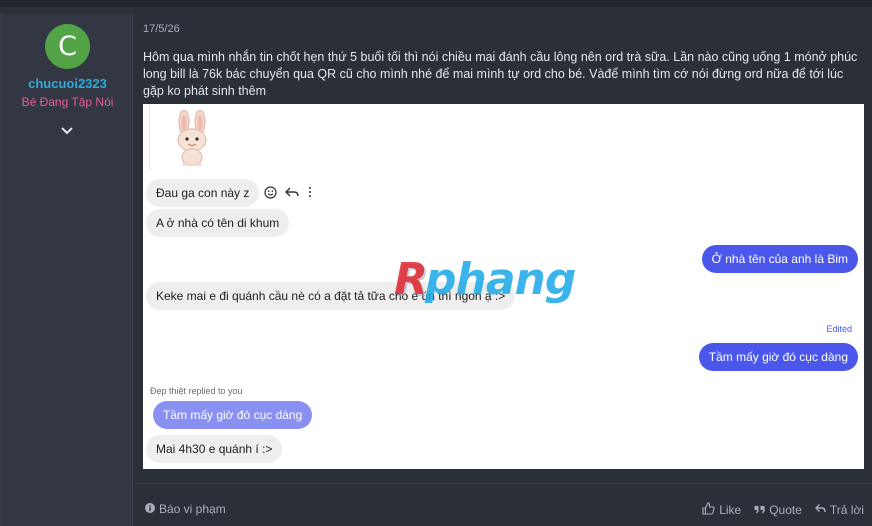 The width and height of the screenshot is (872, 526). Describe the element at coordinates (785, 510) in the screenshot. I see `quote-label: Quote` at that location.